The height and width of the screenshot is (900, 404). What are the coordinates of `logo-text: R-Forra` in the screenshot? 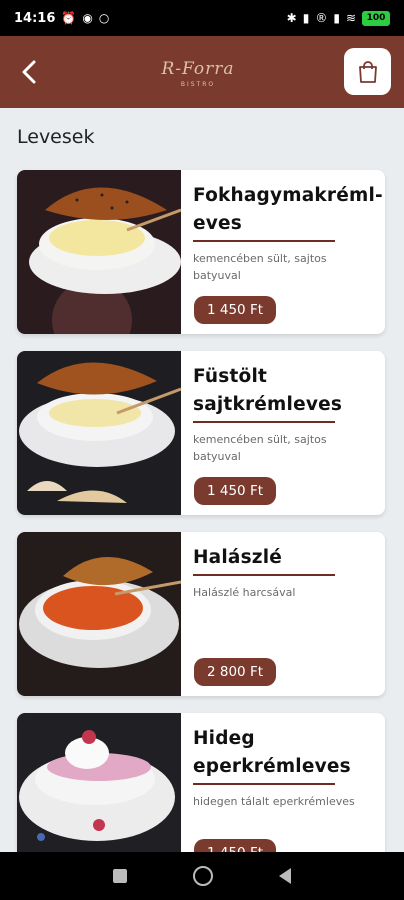 It's located at (198, 68).